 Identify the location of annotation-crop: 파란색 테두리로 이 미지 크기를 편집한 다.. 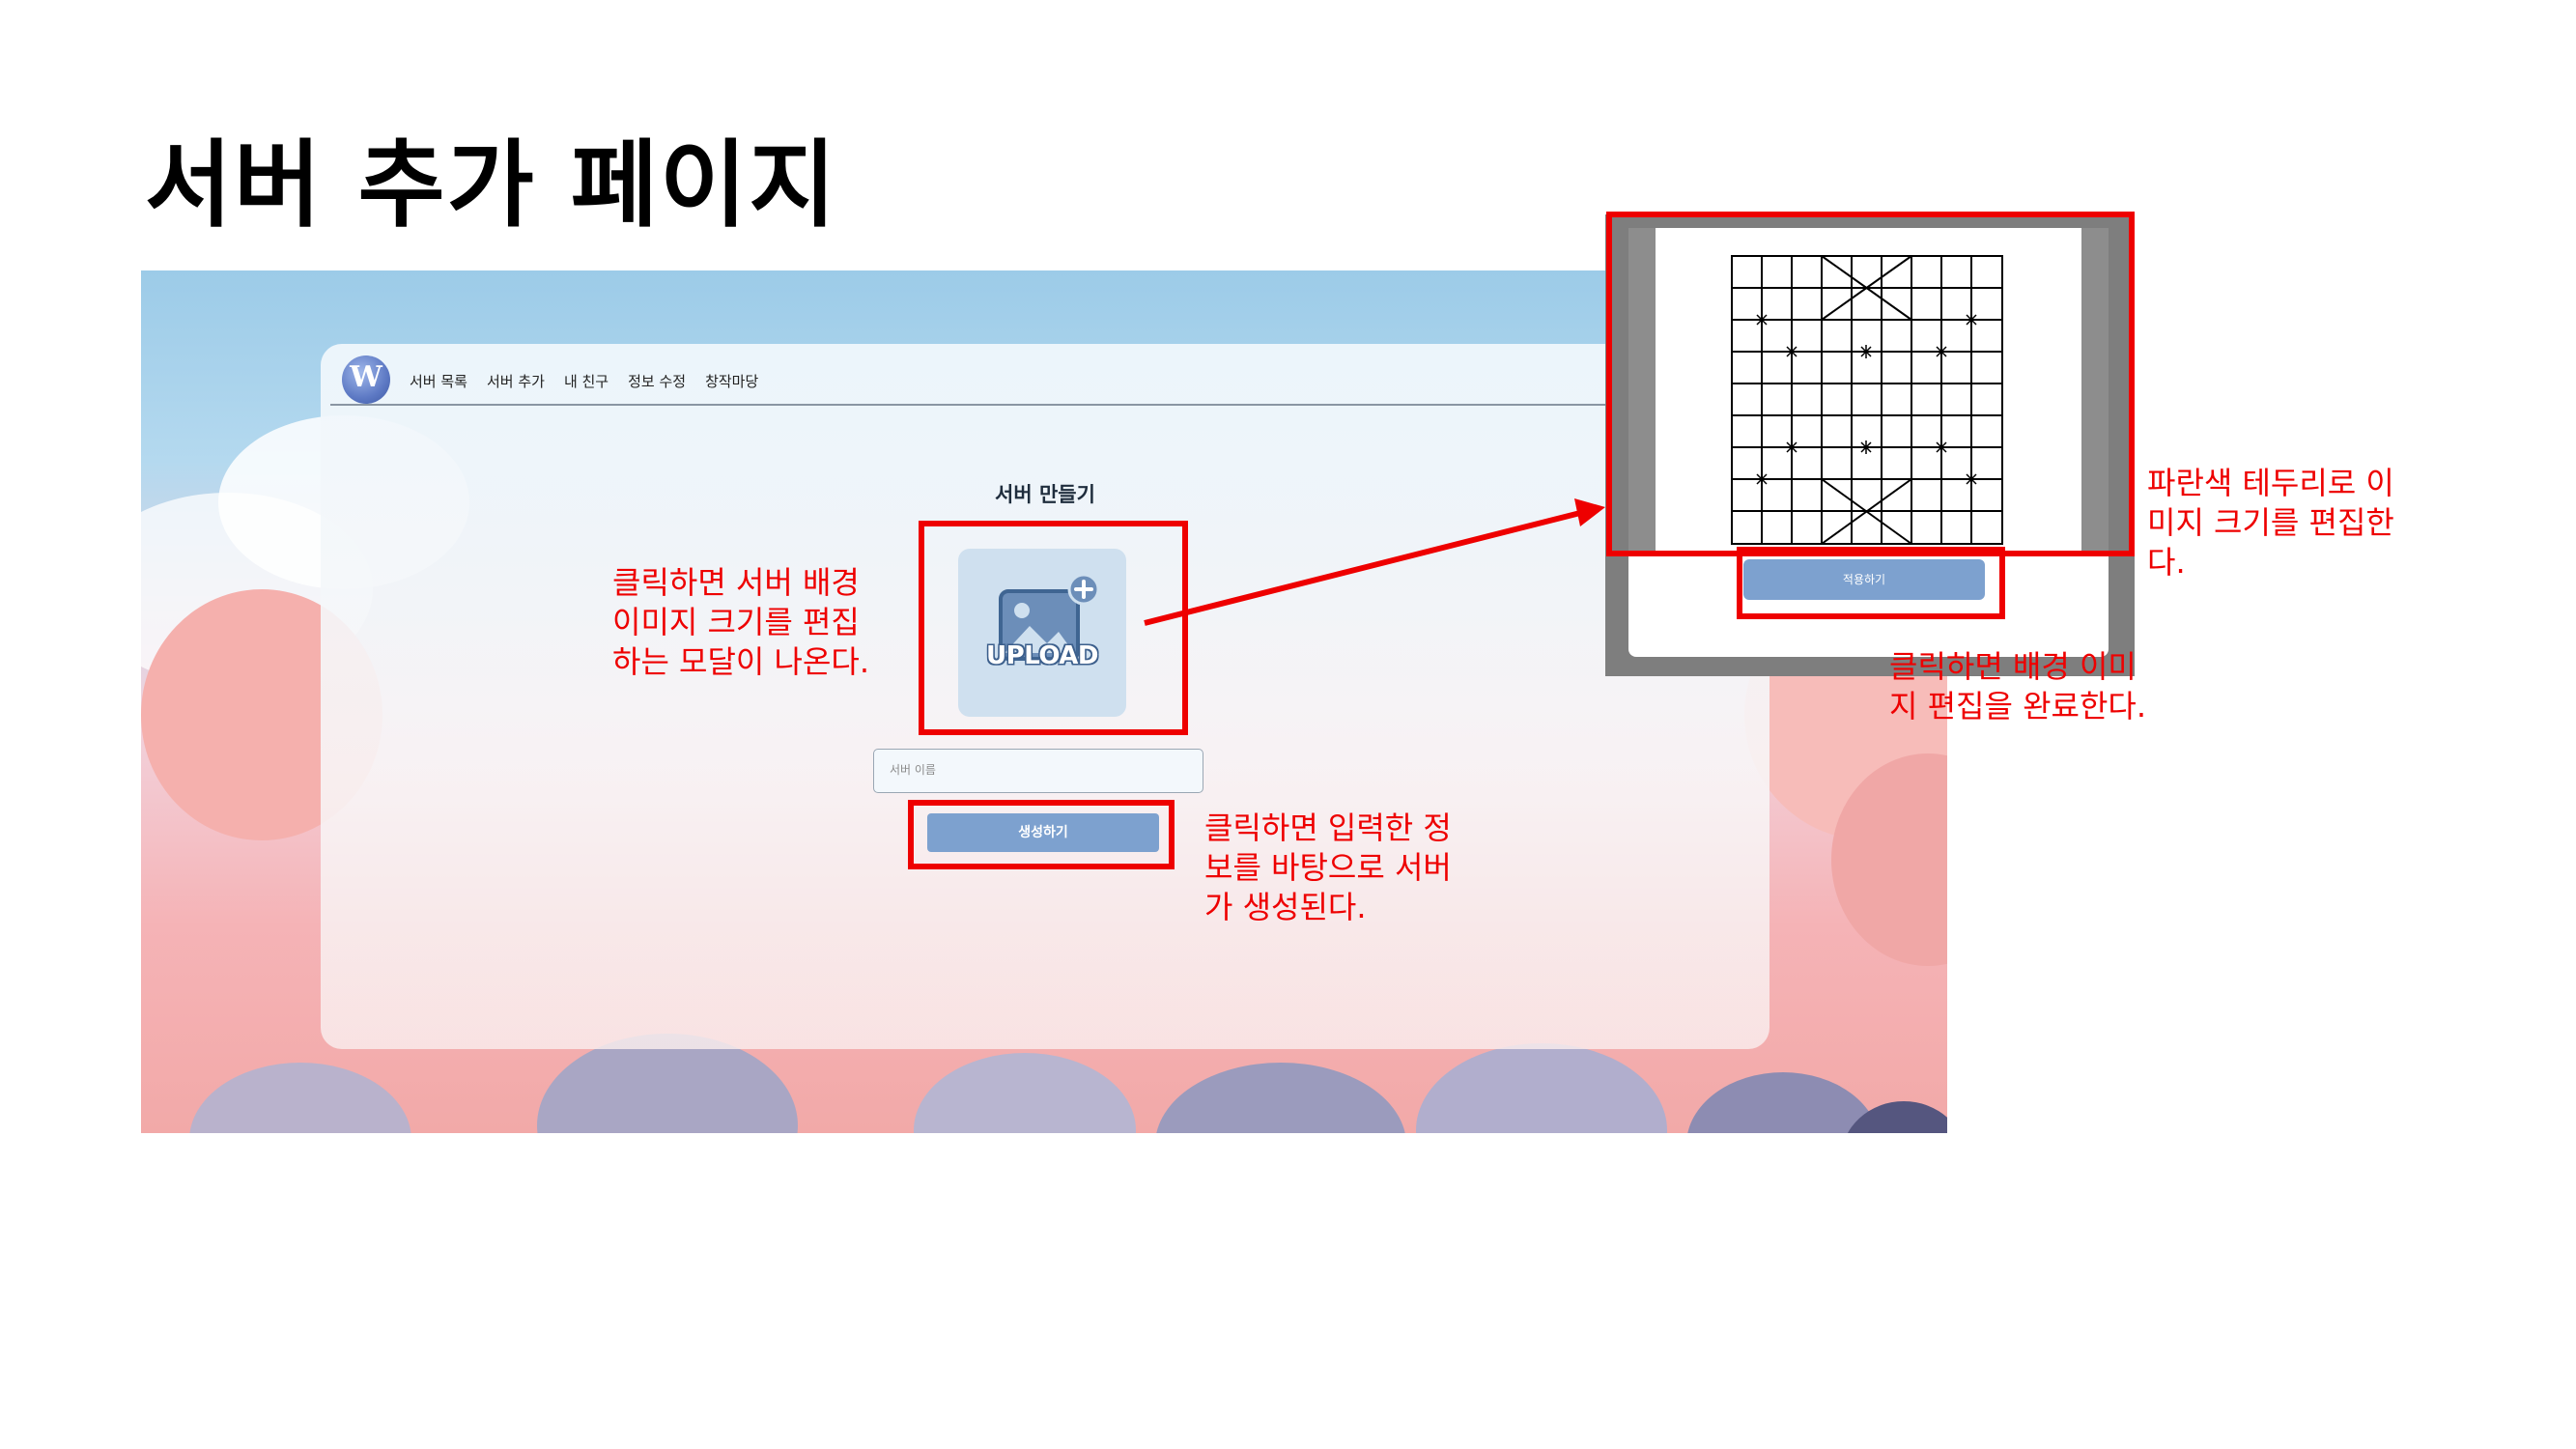
(2270, 523).